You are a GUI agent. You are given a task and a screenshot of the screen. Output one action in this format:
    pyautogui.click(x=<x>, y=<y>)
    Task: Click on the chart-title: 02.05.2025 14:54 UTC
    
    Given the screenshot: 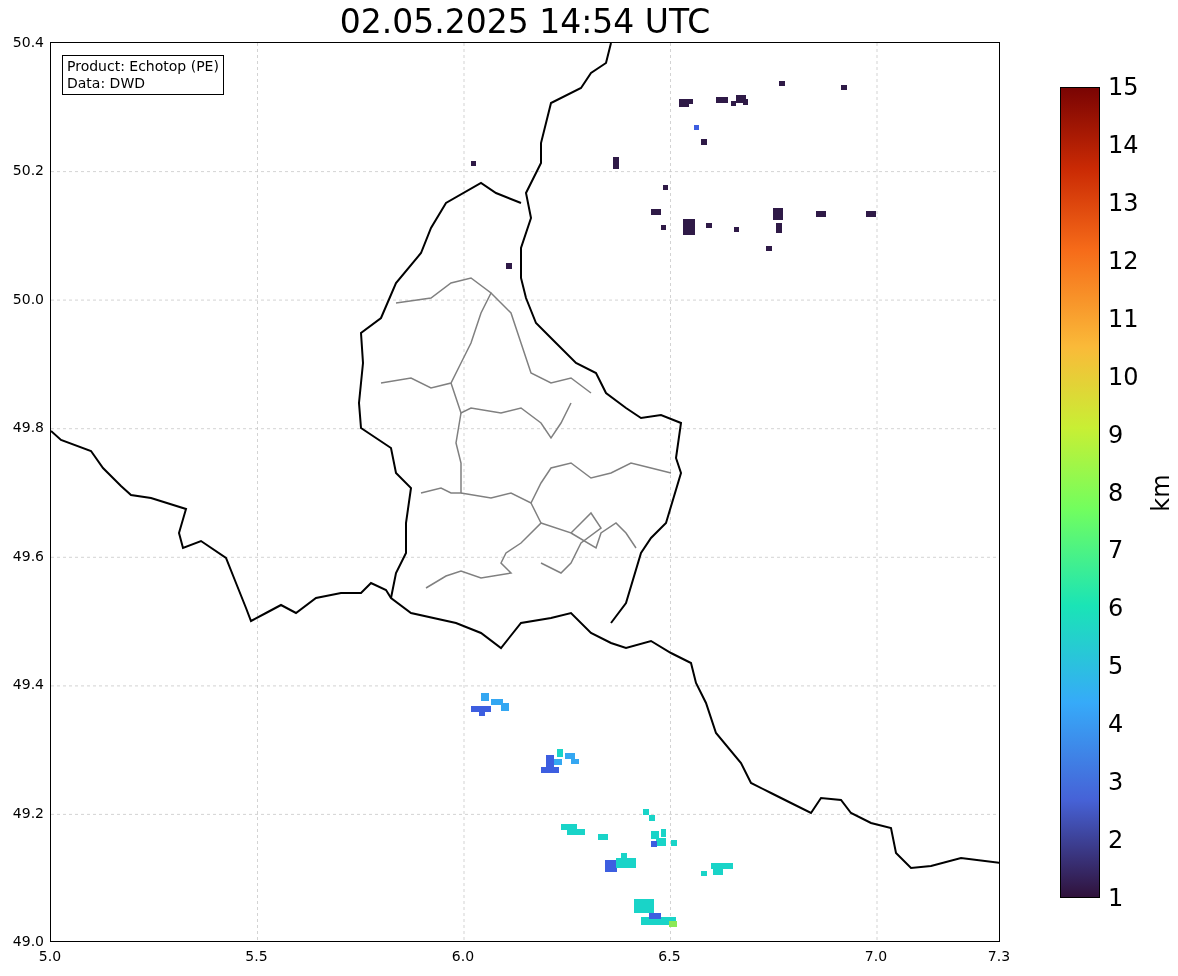 What is the action you would take?
    pyautogui.click(x=525, y=21)
    